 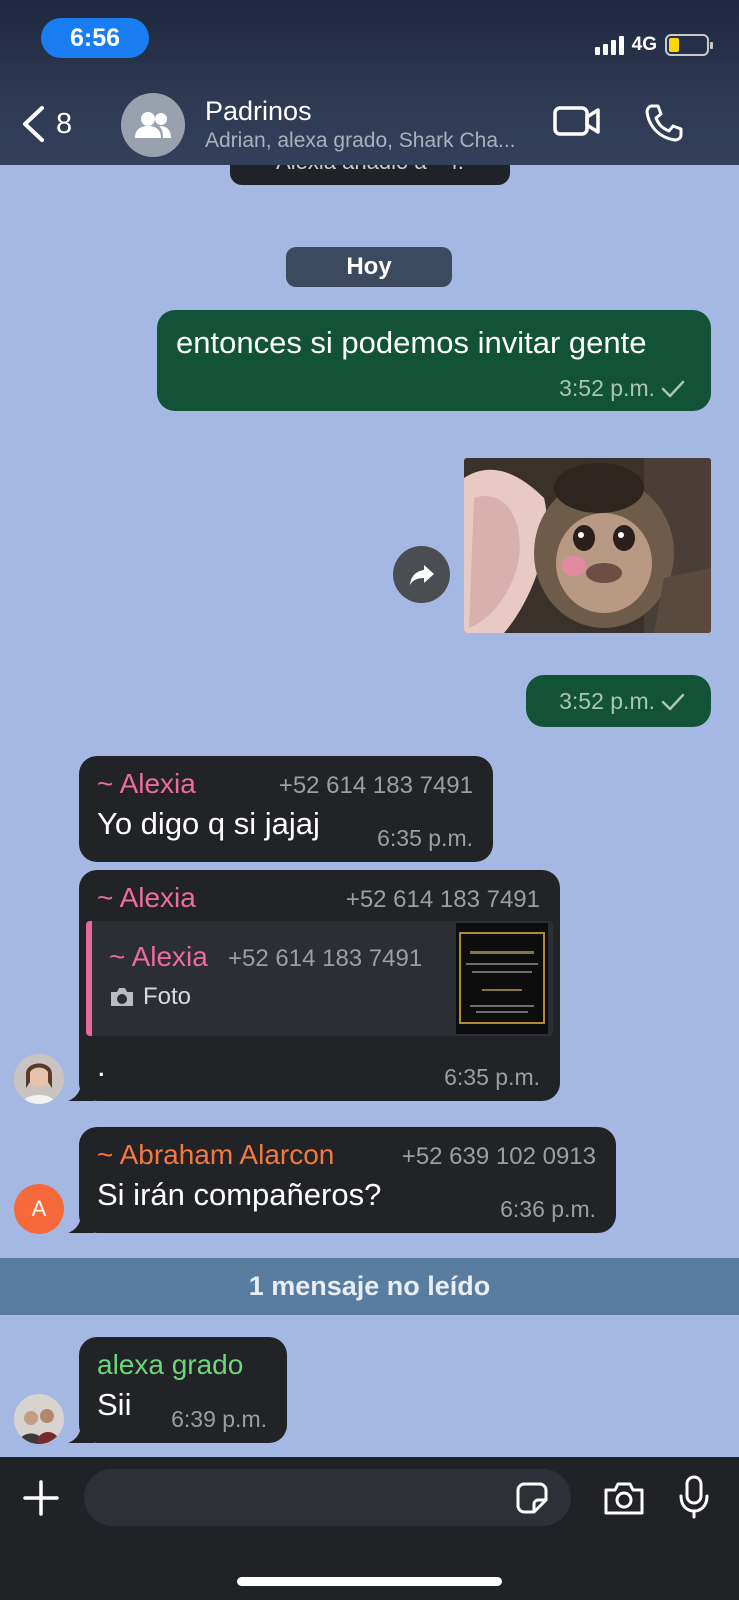 I want to click on camera-button, so click(x=624, y=1500).